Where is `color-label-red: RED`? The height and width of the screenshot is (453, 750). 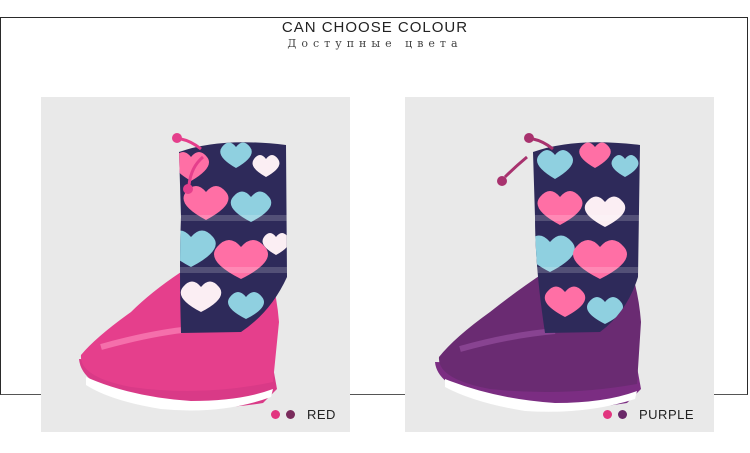
color-label-red: RED is located at coordinates (321, 414).